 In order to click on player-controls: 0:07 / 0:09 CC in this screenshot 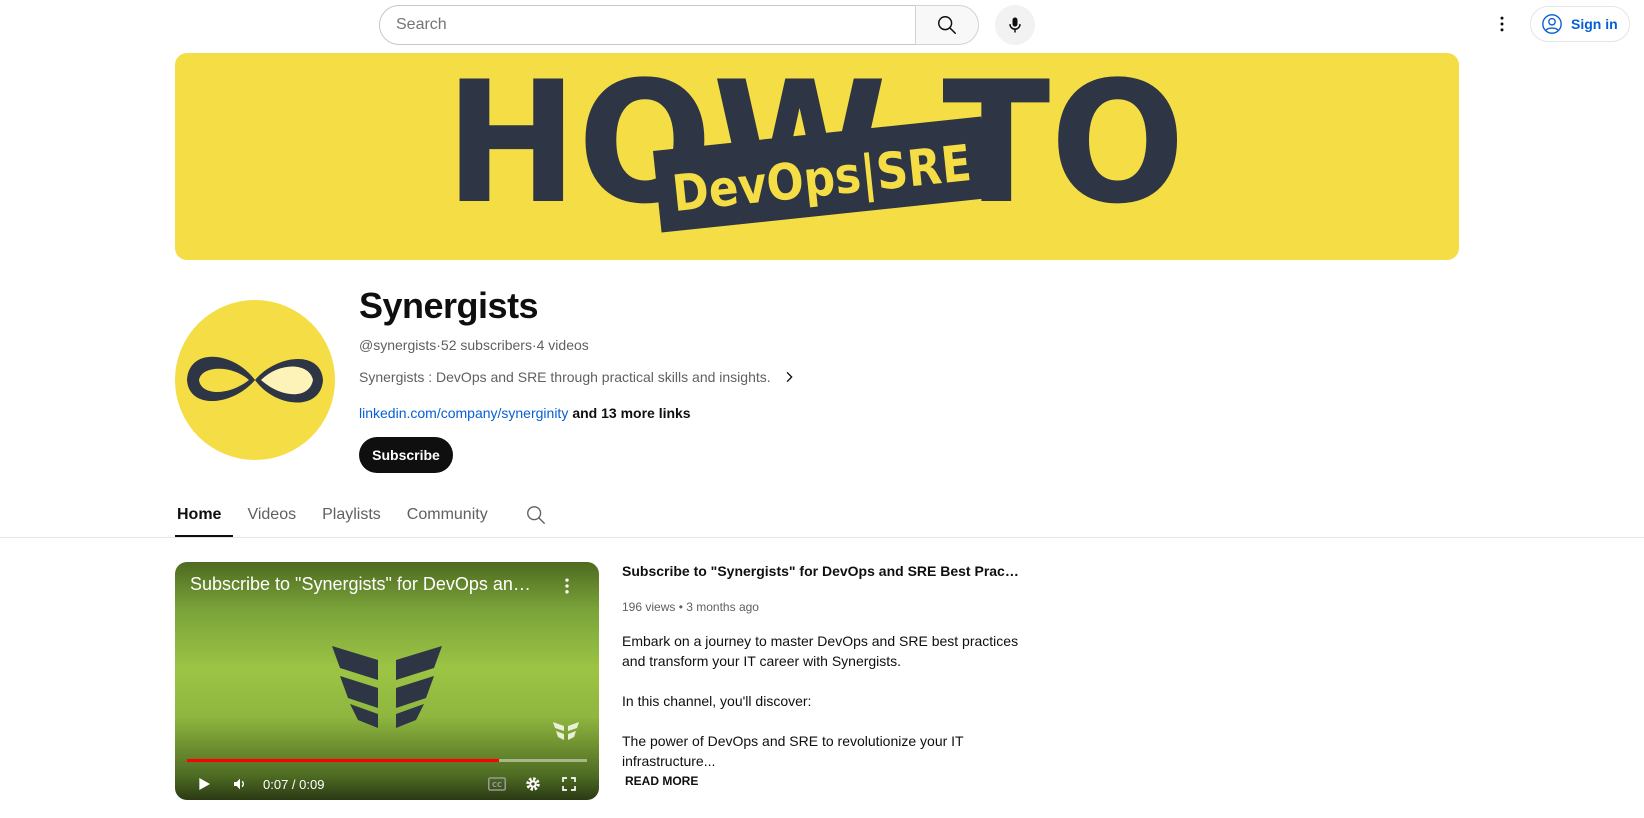, I will do `click(387, 784)`.